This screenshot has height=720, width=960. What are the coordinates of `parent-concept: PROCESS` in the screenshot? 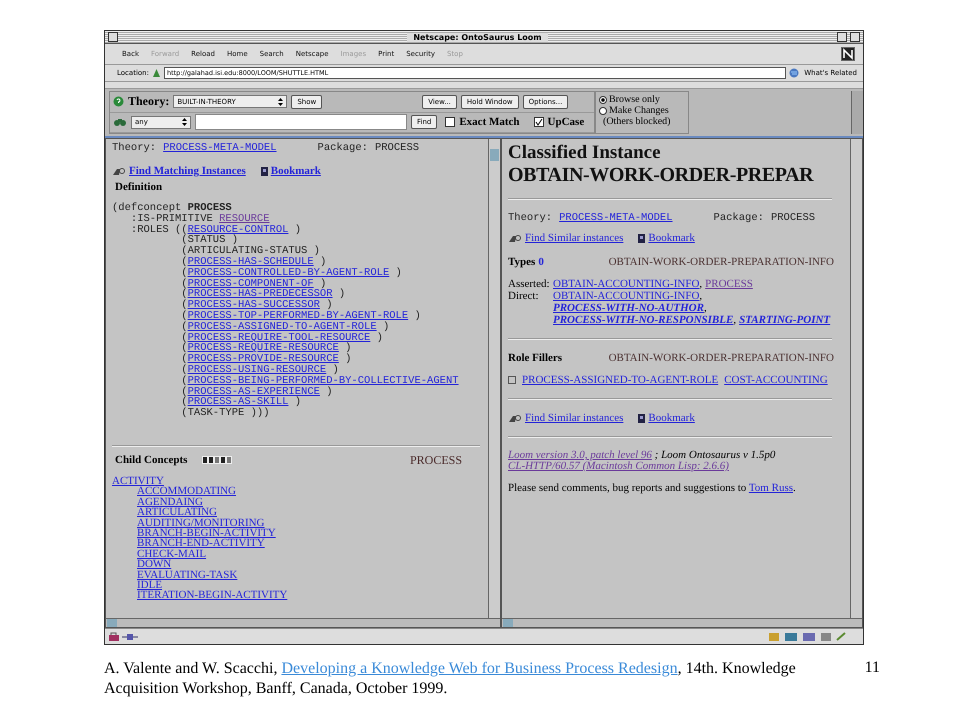 It's located at (436, 460).